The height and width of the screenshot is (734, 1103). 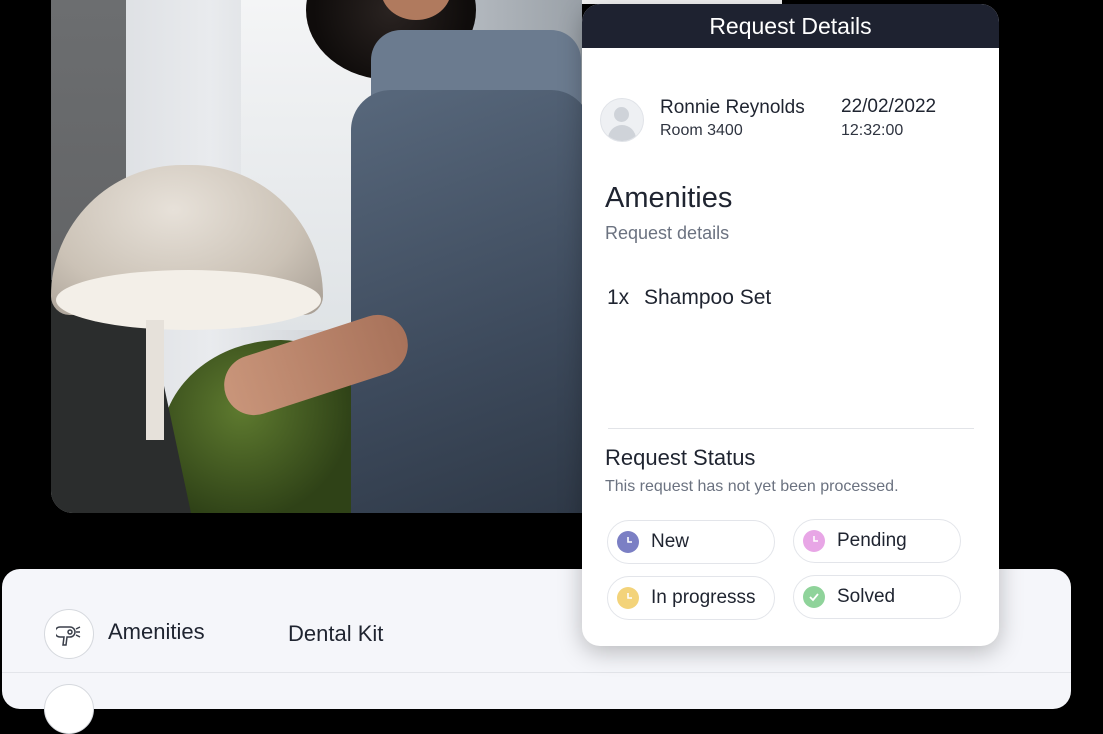 What do you see at coordinates (732, 107) in the screenshot?
I see `guest-name: Ronnie Reynolds` at bounding box center [732, 107].